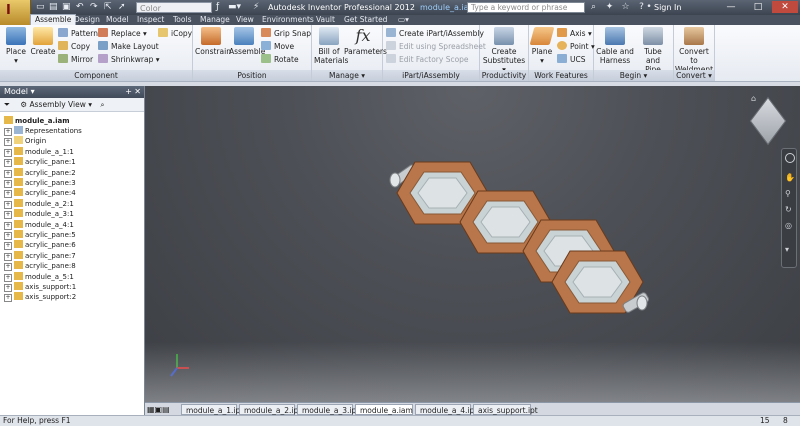 The image size is (800, 426). I want to click on binoculars-icon: ⌕, so click(593, 7).